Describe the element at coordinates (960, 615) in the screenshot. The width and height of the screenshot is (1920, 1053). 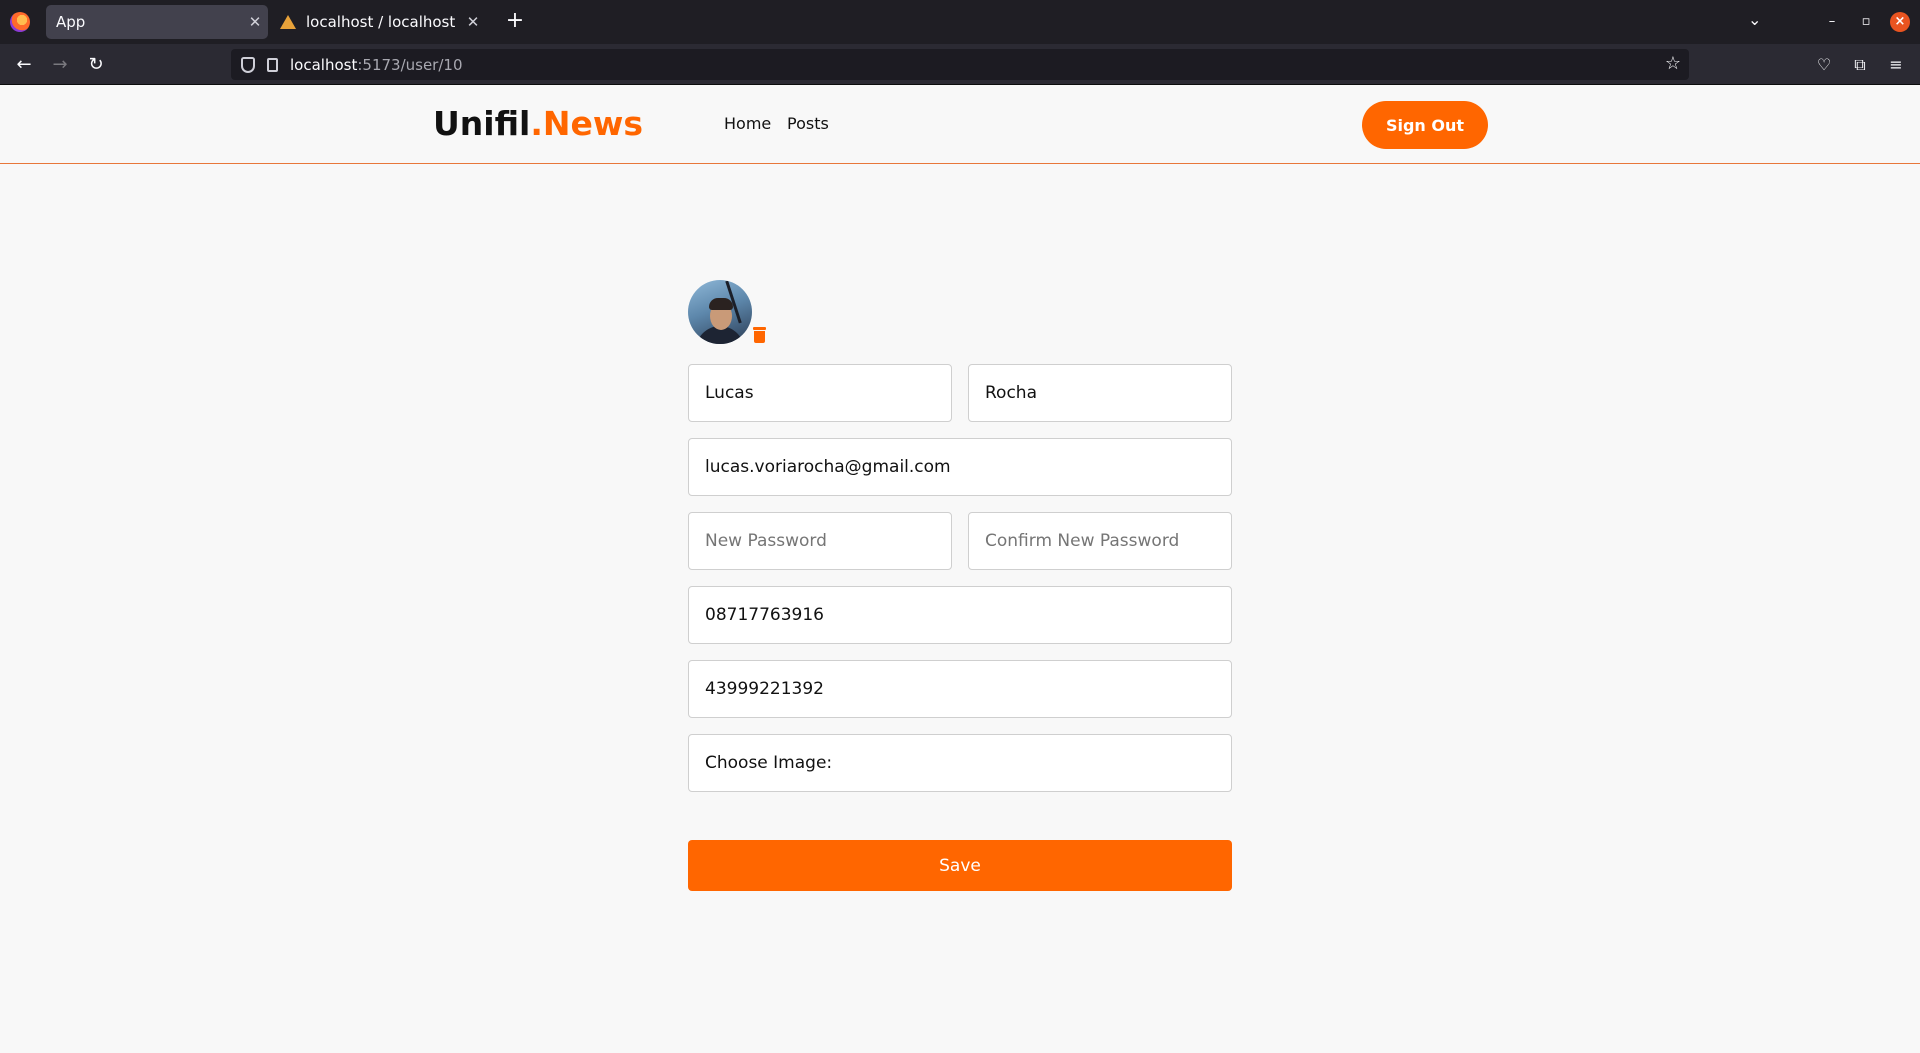
I see `phone-field-1: 08717763916` at that location.